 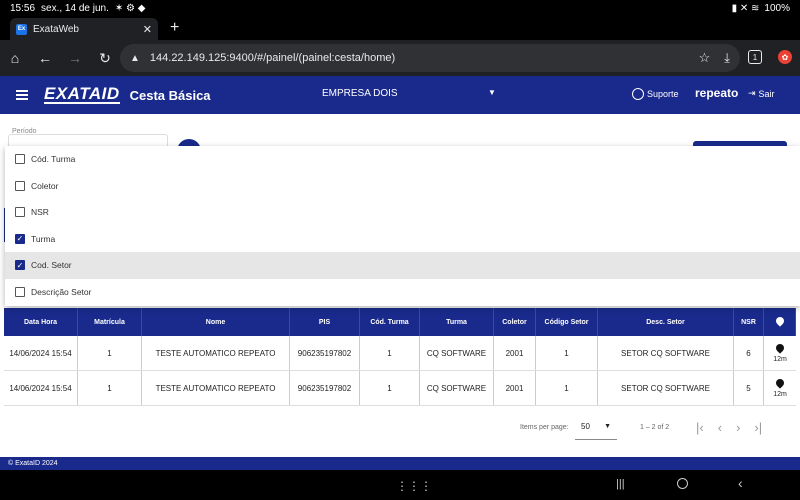 I want to click on column-option: Cód. Turma, so click(x=402, y=159).